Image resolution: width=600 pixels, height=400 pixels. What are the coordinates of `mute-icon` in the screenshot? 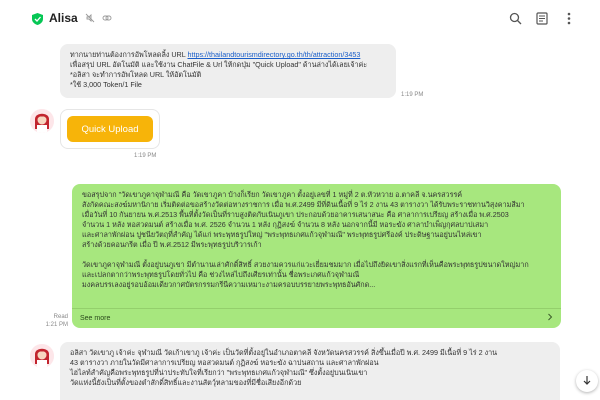 It's located at (90, 18).